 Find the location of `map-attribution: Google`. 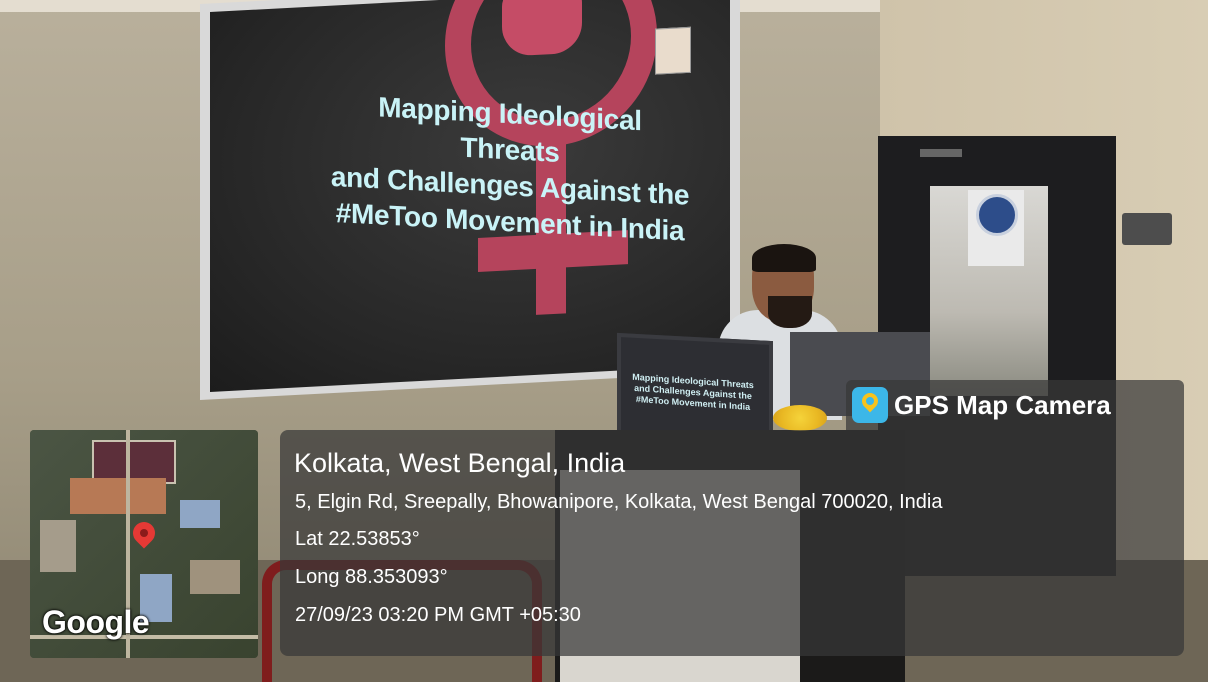

map-attribution: Google is located at coordinates (96, 622).